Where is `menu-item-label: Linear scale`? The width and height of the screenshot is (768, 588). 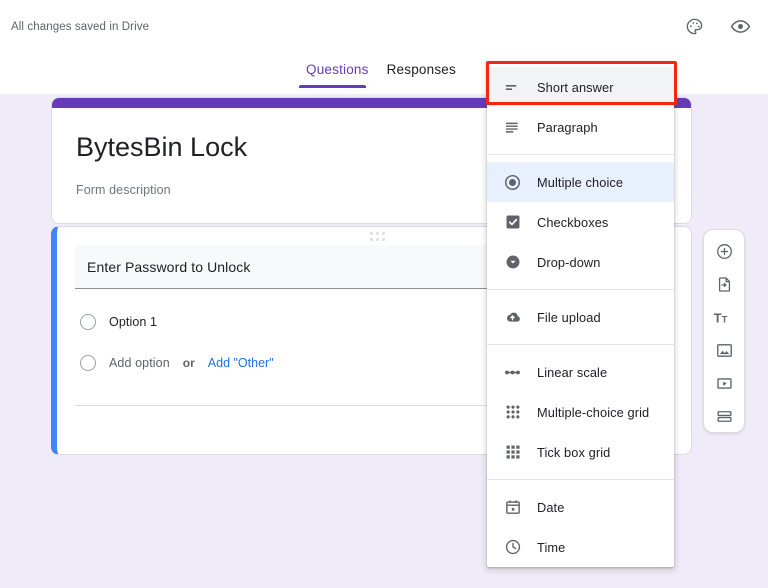 menu-item-label: Linear scale is located at coordinates (572, 372).